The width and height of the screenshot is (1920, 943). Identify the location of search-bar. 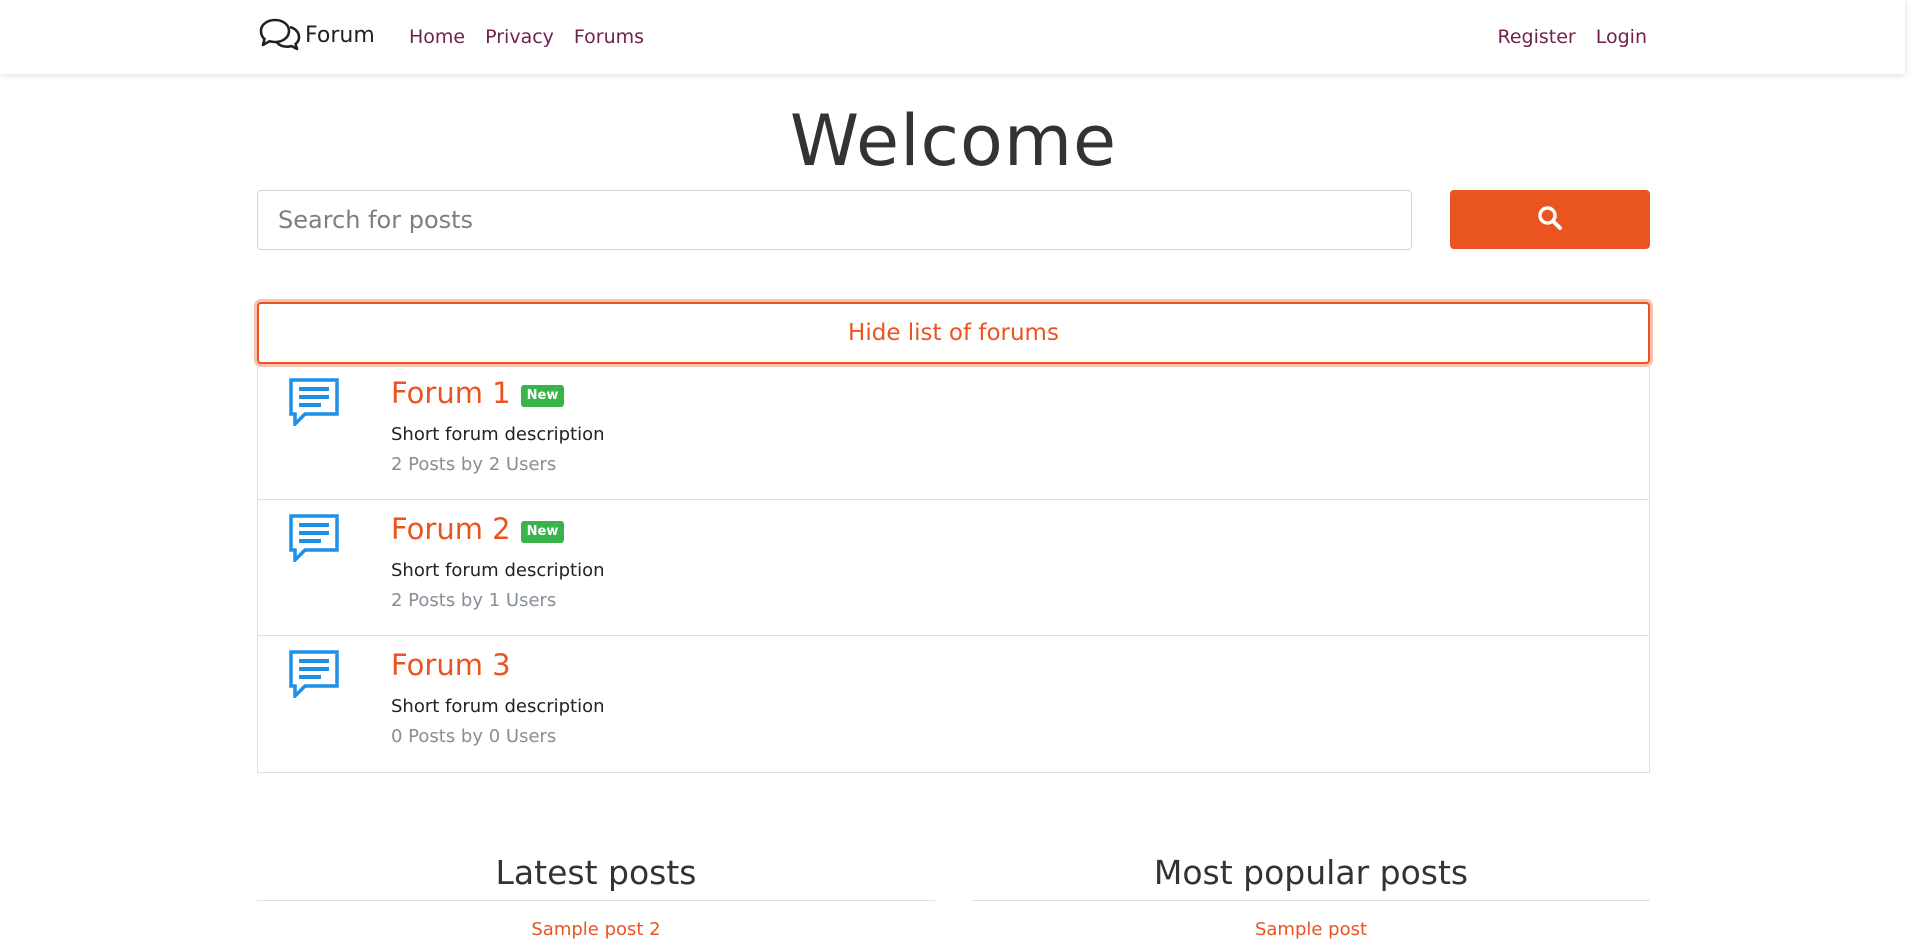
(953, 221).